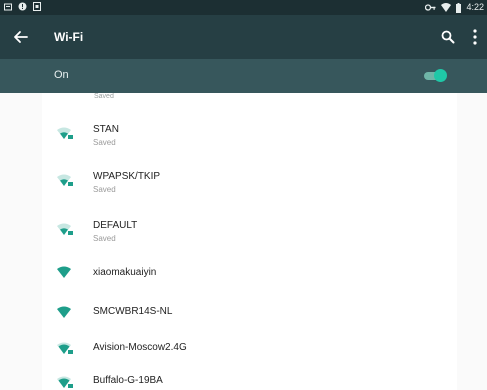 The image size is (487, 390). I want to click on search-icon, so click(448, 37).